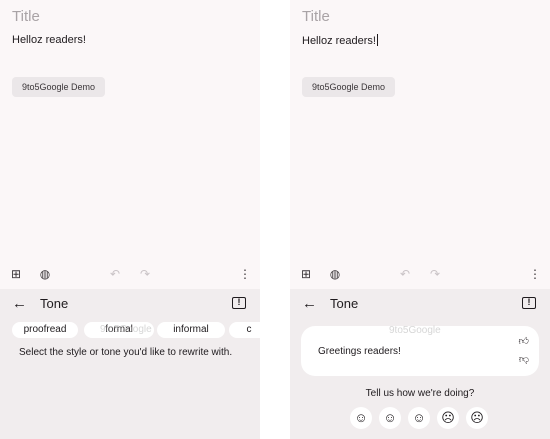 Image resolution: width=550 pixels, height=439 pixels. Describe the element at coordinates (419, 418) in the screenshot. I see `neutral-face-icon: ☺` at that location.